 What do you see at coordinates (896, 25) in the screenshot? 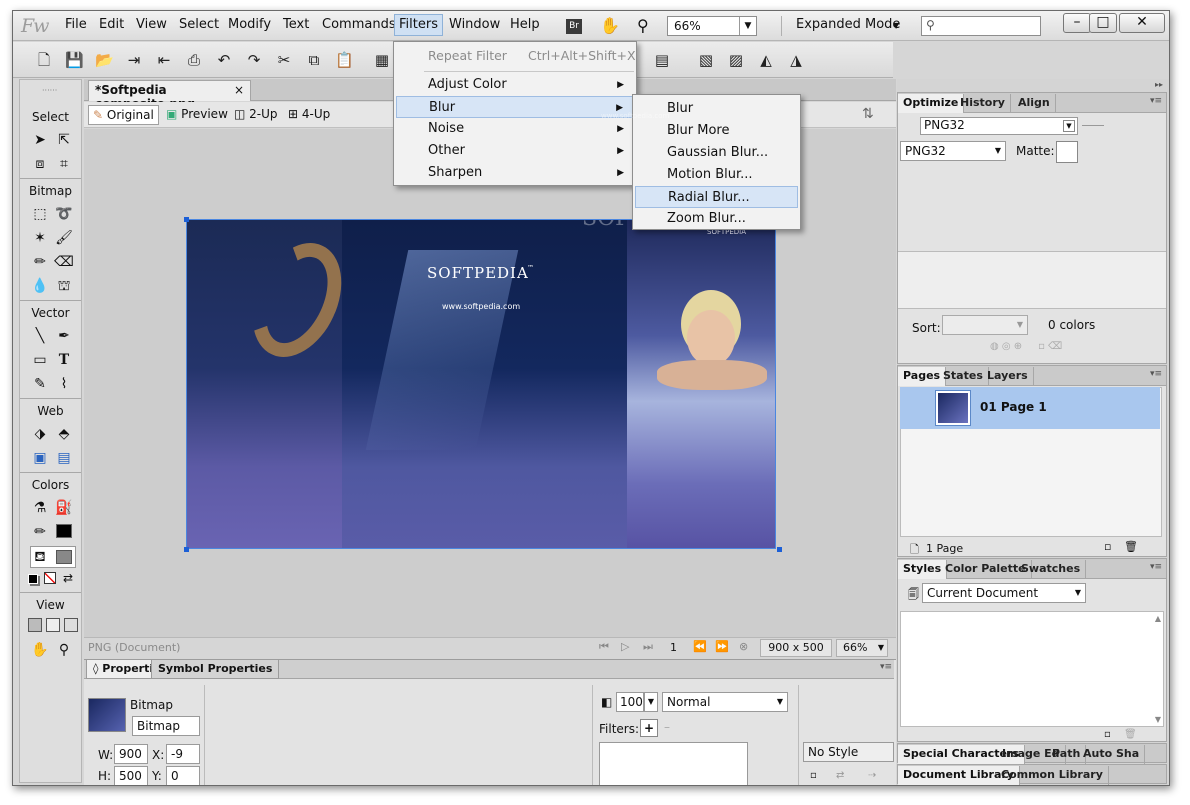
I see `chevron-down-icon: ▼` at bounding box center [896, 25].